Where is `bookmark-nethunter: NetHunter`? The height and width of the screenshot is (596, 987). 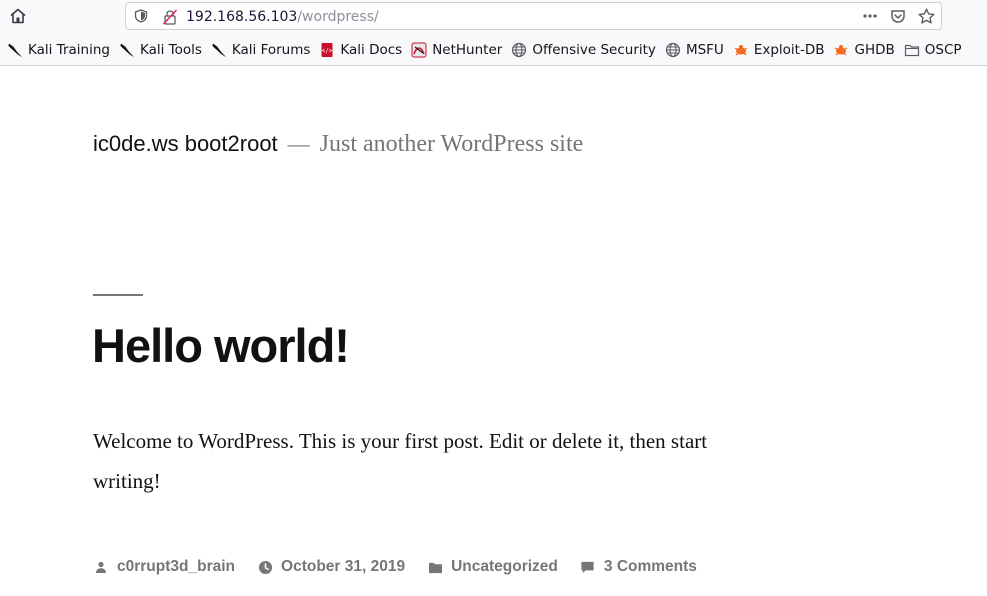 bookmark-nethunter: NetHunter is located at coordinates (456, 50).